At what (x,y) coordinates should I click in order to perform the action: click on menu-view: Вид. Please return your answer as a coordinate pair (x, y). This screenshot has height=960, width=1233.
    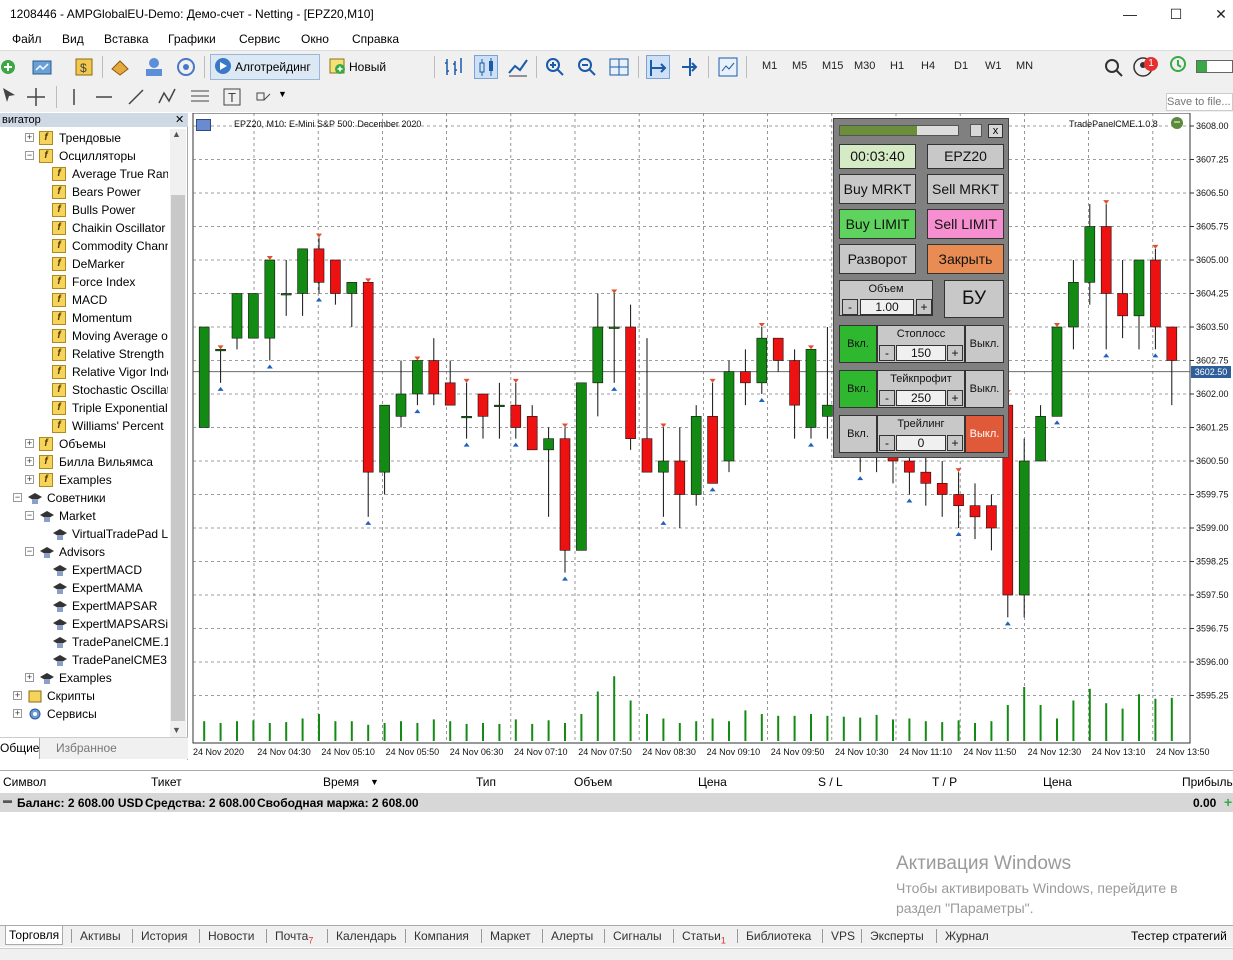
    Looking at the image, I should click on (73, 39).